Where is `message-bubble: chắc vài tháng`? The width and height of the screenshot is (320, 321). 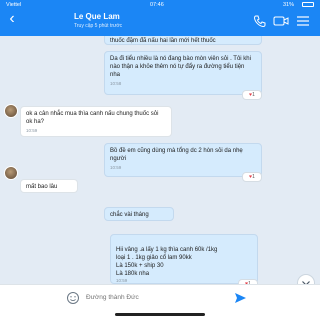
message-bubble: chắc vài tháng is located at coordinates (139, 214).